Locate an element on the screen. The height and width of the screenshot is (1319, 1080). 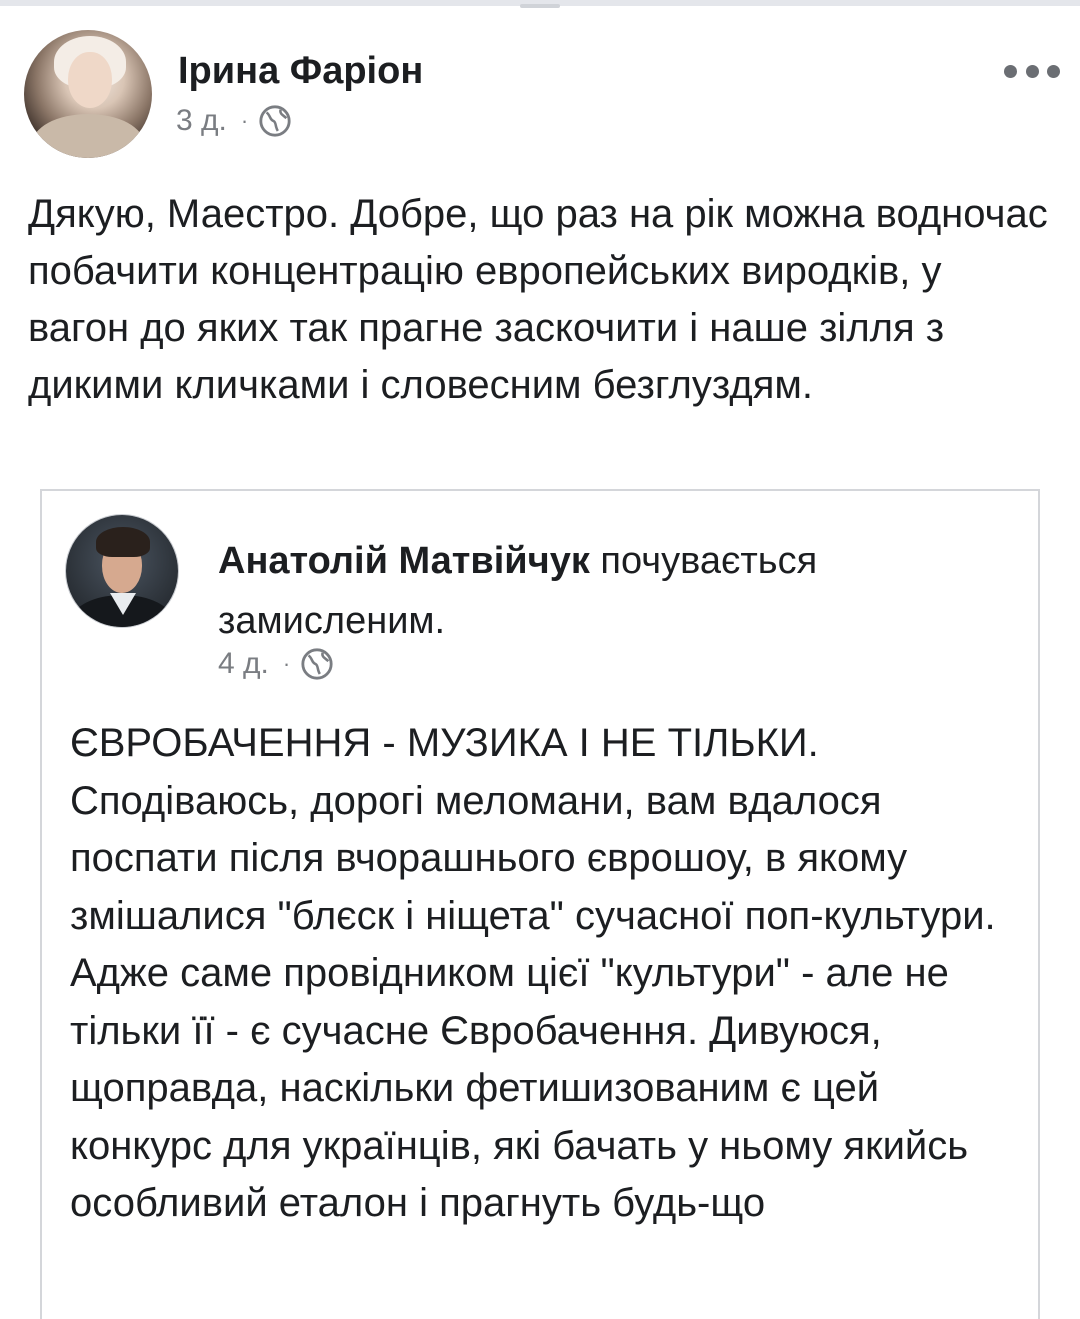
author-avatar is located at coordinates (88, 94).